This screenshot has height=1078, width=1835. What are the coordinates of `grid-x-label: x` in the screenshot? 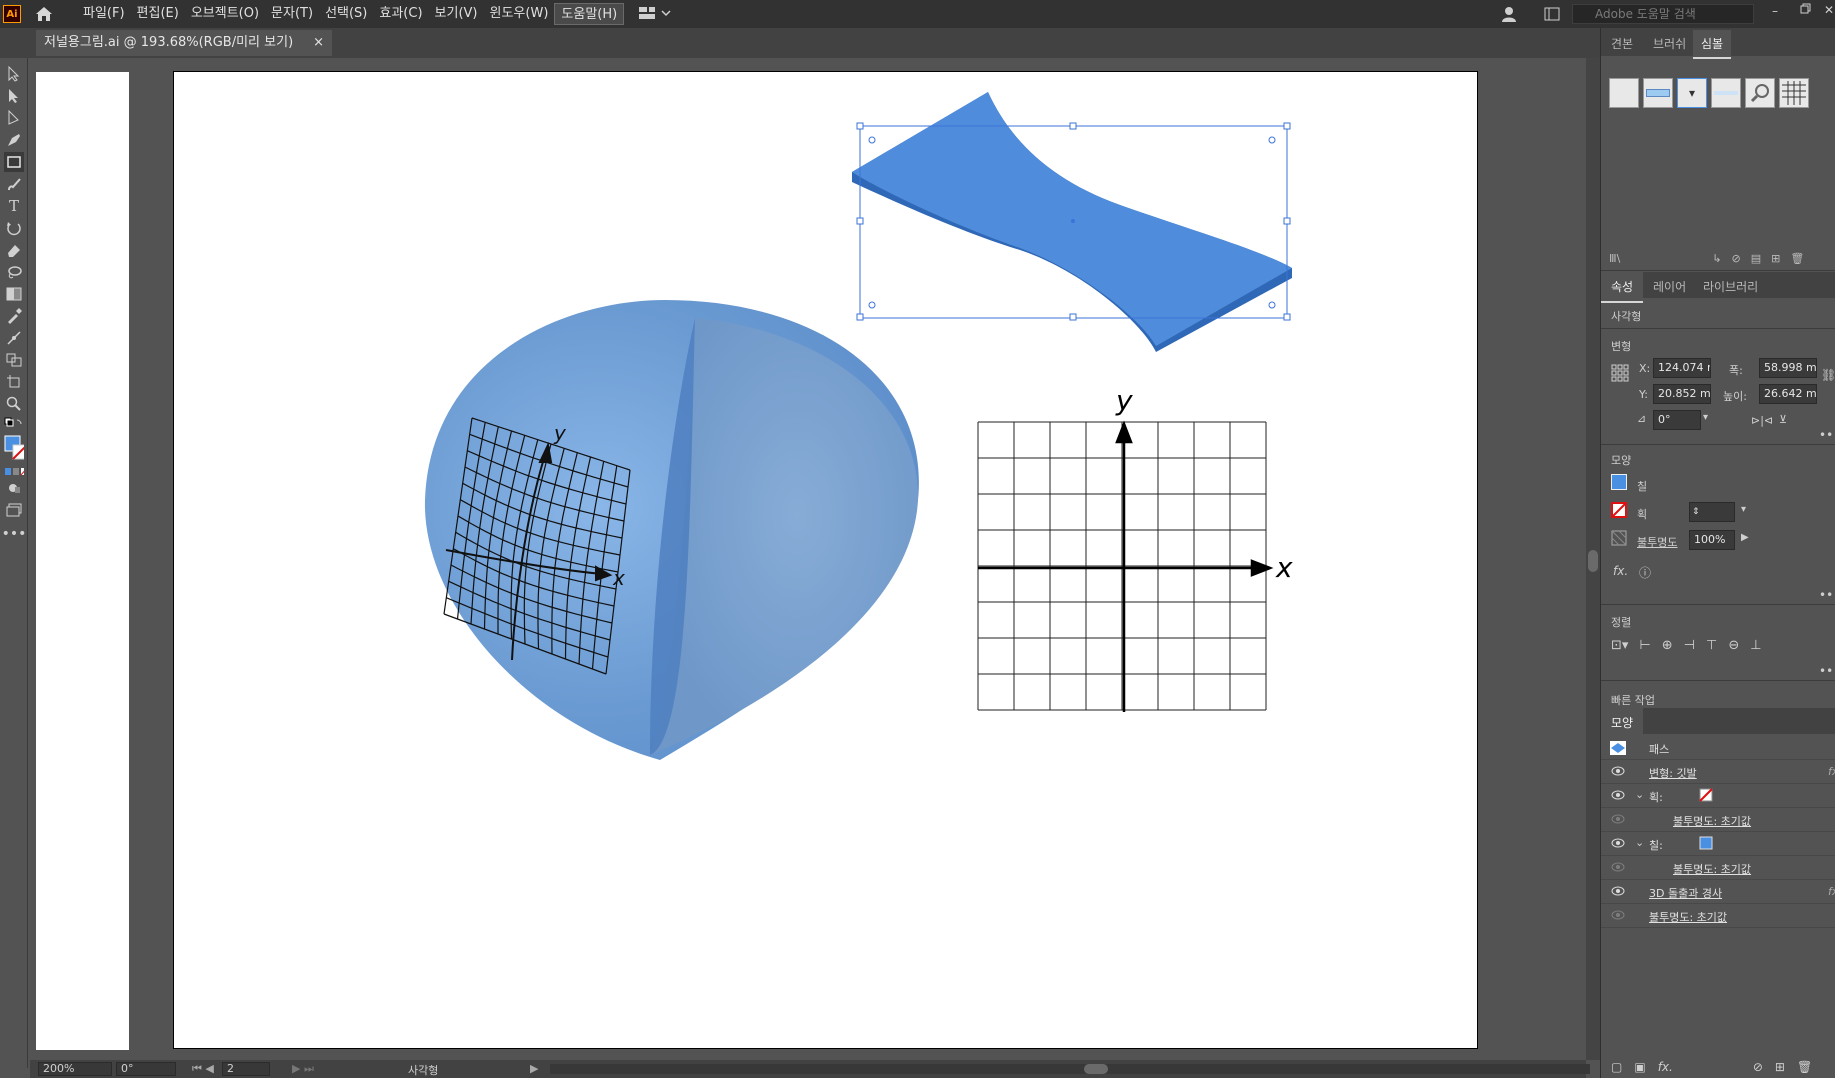 It's located at (1284, 567).